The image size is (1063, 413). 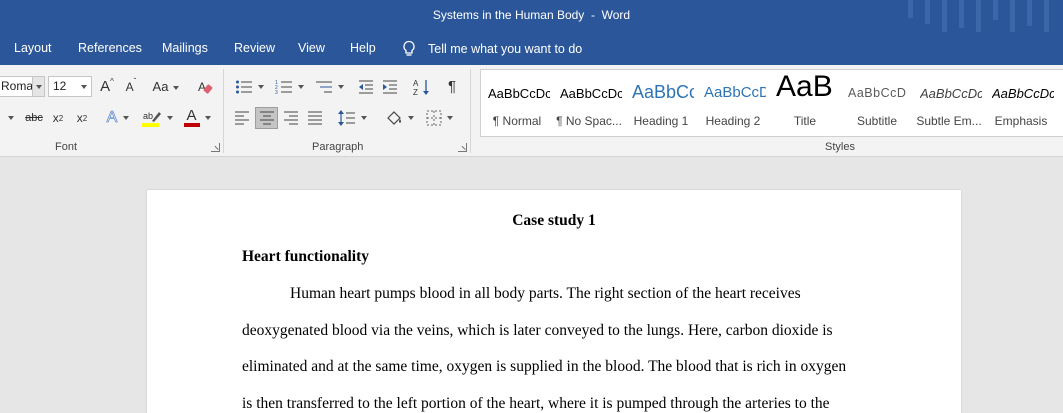 I want to click on tell-me-search: Tell me what you want to do, so click(x=492, y=49).